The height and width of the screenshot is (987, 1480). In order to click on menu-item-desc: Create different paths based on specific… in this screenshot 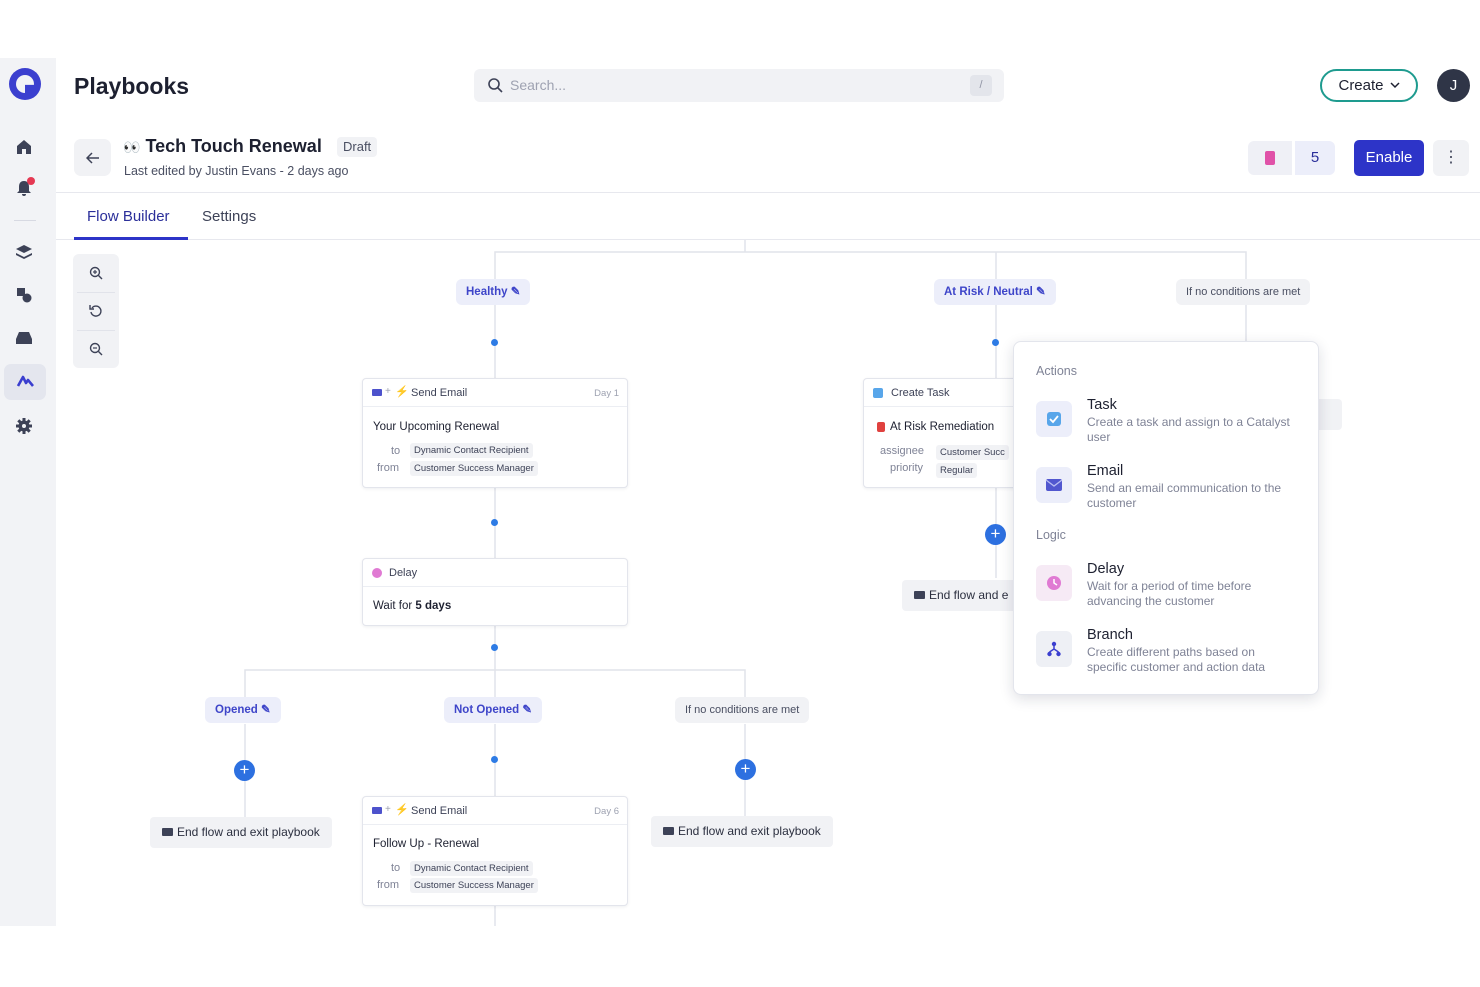, I will do `click(1176, 659)`.